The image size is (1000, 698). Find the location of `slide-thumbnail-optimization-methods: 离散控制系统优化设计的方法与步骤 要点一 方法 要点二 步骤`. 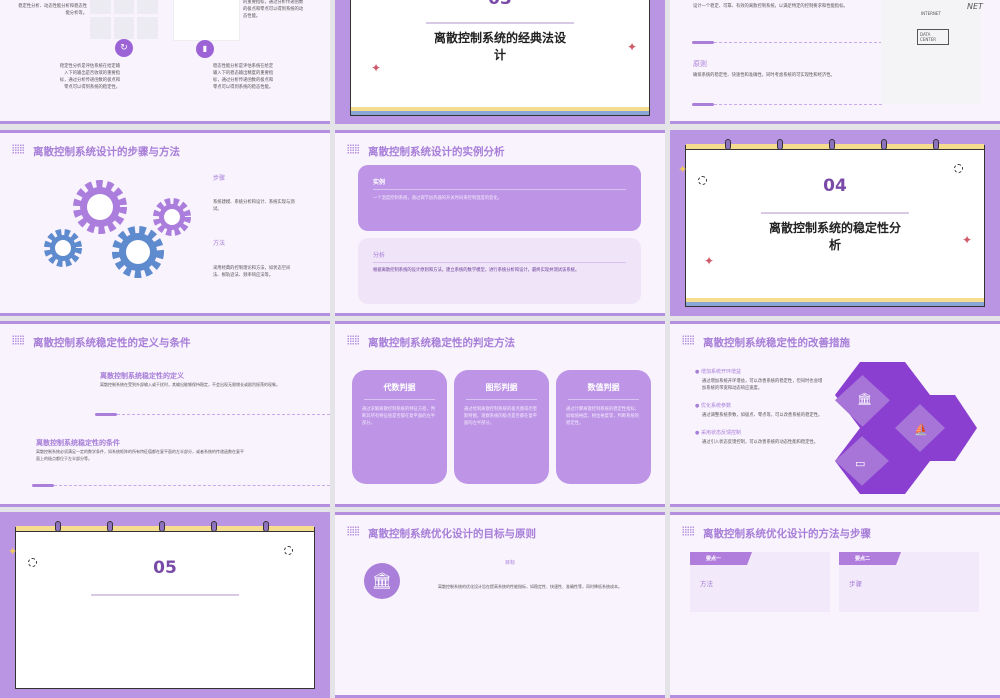

slide-thumbnail-optimization-methods: 离散控制系统优化设计的方法与步骤 要点一 方法 要点二 步骤 is located at coordinates (835, 605).